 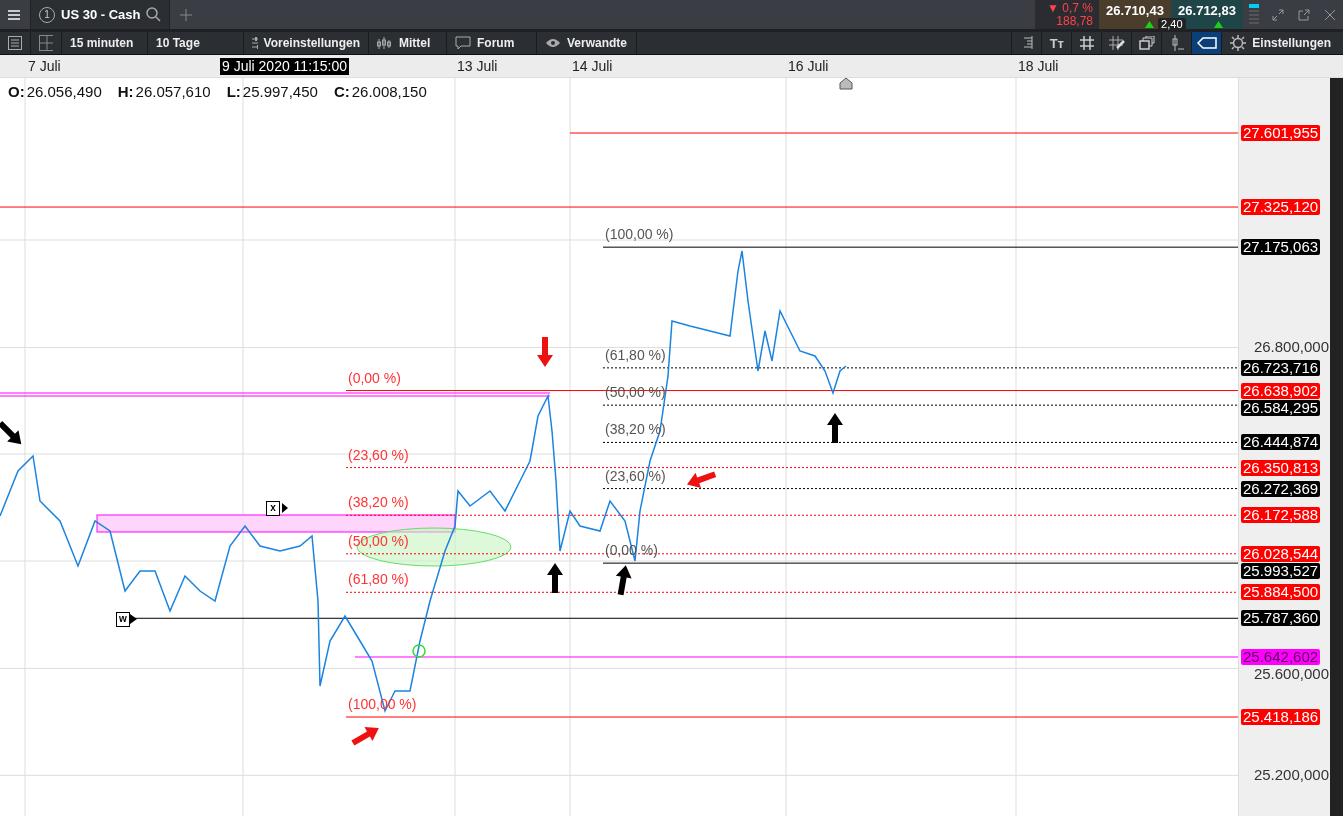 What do you see at coordinates (1278, 14) in the screenshot?
I see `expand-icon` at bounding box center [1278, 14].